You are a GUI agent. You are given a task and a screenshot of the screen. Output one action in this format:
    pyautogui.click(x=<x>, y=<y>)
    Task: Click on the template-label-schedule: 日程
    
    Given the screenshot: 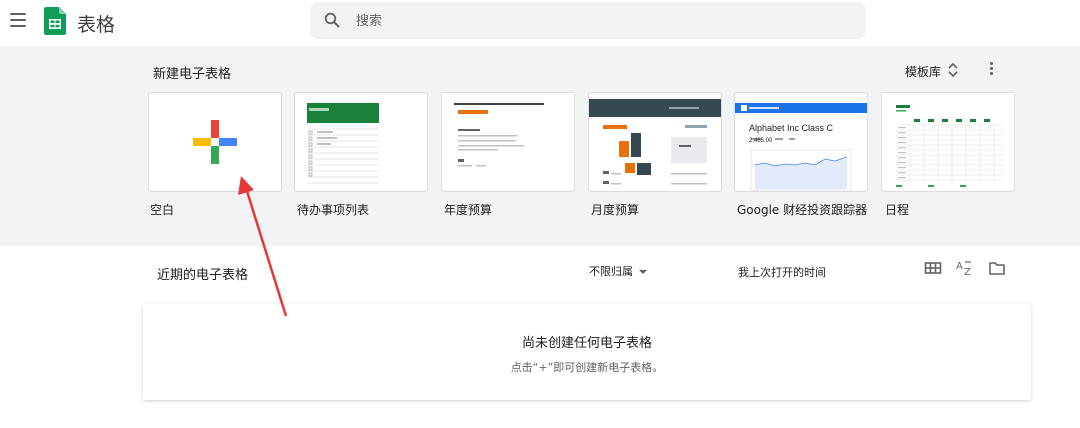 What is the action you would take?
    pyautogui.click(x=897, y=209)
    